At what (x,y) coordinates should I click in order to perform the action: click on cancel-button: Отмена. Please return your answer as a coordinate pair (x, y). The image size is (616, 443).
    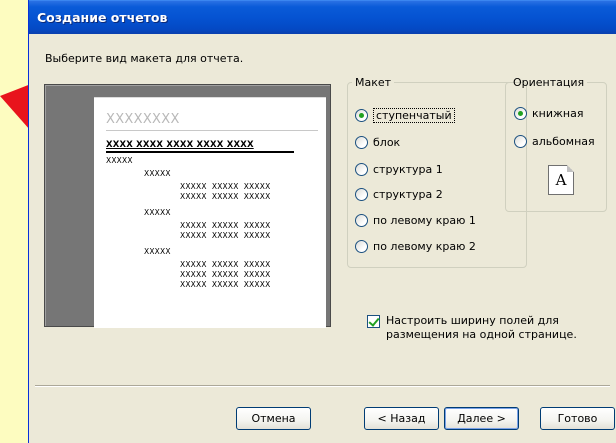
    Looking at the image, I should click on (273, 418).